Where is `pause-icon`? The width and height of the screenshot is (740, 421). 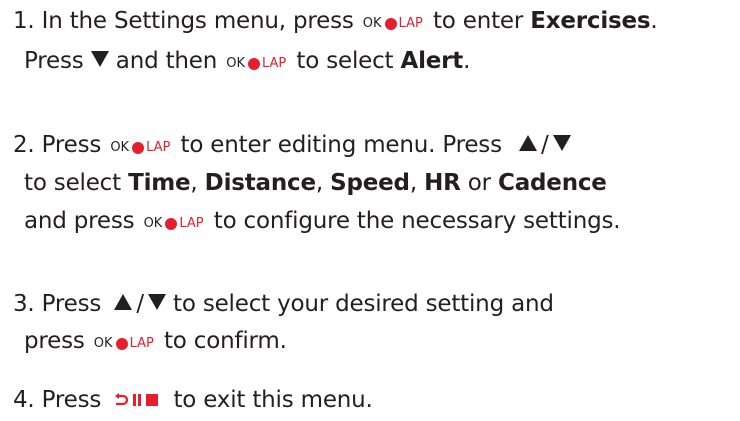 pause-icon is located at coordinates (138, 400).